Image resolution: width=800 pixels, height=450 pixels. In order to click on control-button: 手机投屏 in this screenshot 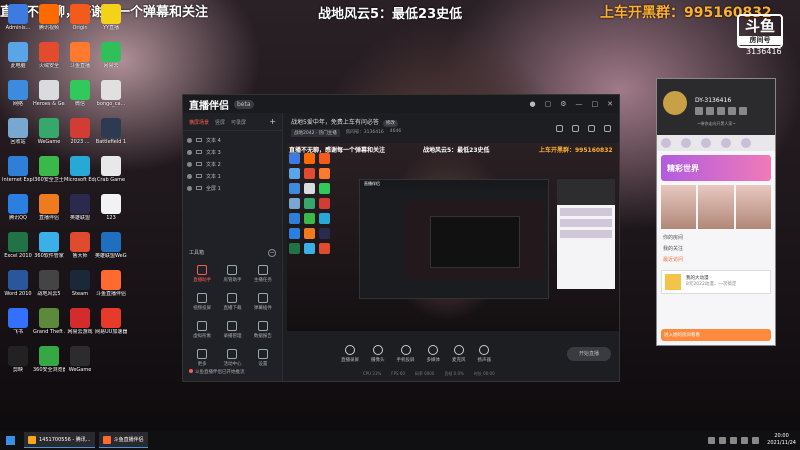, I will do `click(406, 354)`.